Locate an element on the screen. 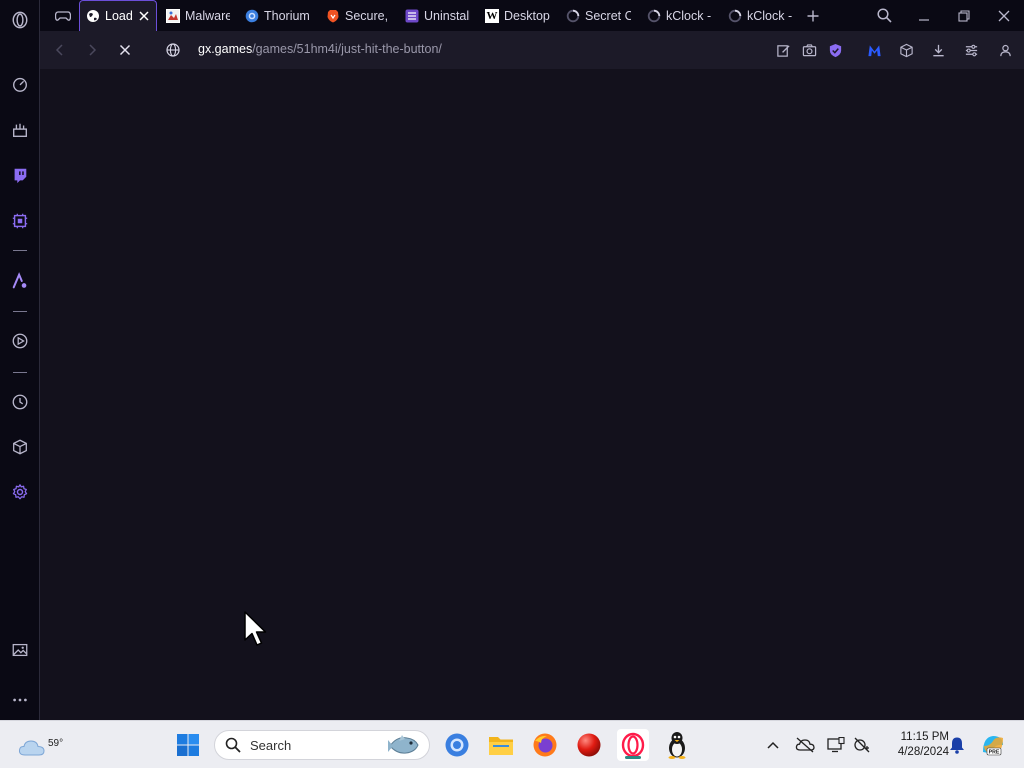 The image size is (1024, 768). tray-overflow-chevron-up-icon is located at coordinates (773, 745).